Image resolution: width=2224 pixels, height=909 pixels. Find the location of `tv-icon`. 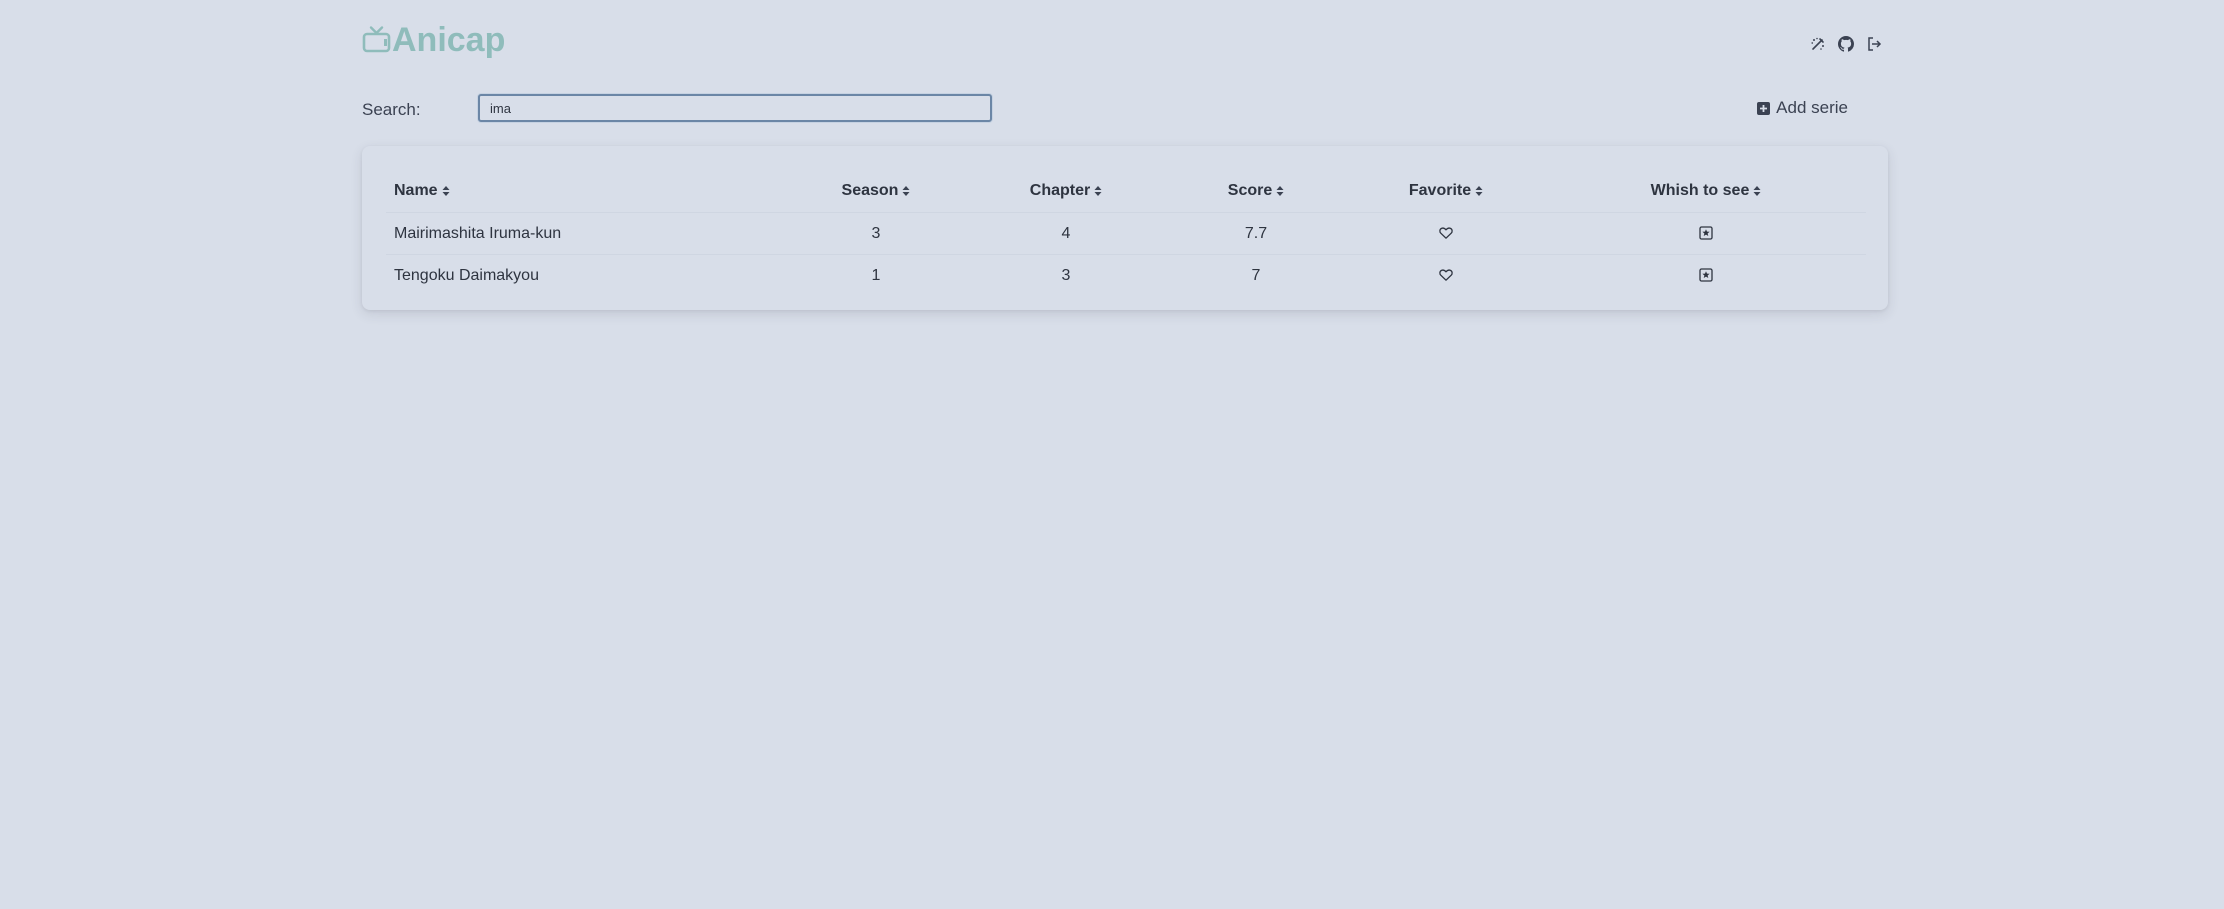

tv-icon is located at coordinates (377, 40).